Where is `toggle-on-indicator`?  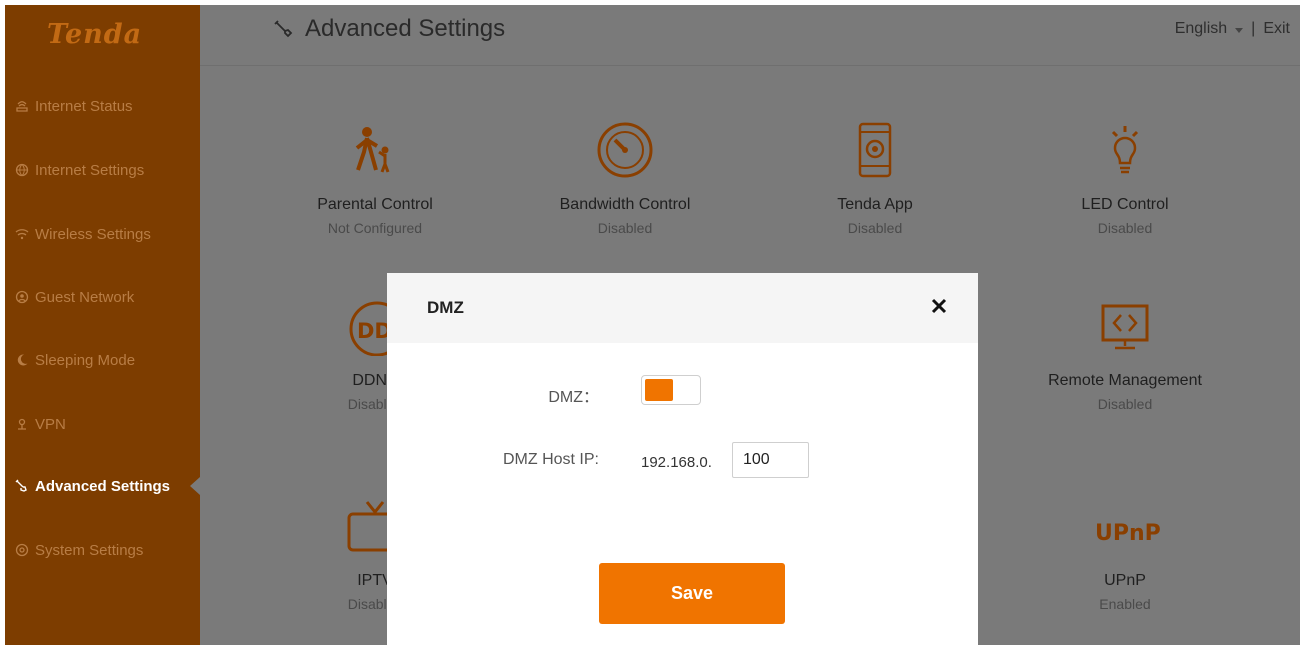
toggle-on-indicator is located at coordinates (659, 390).